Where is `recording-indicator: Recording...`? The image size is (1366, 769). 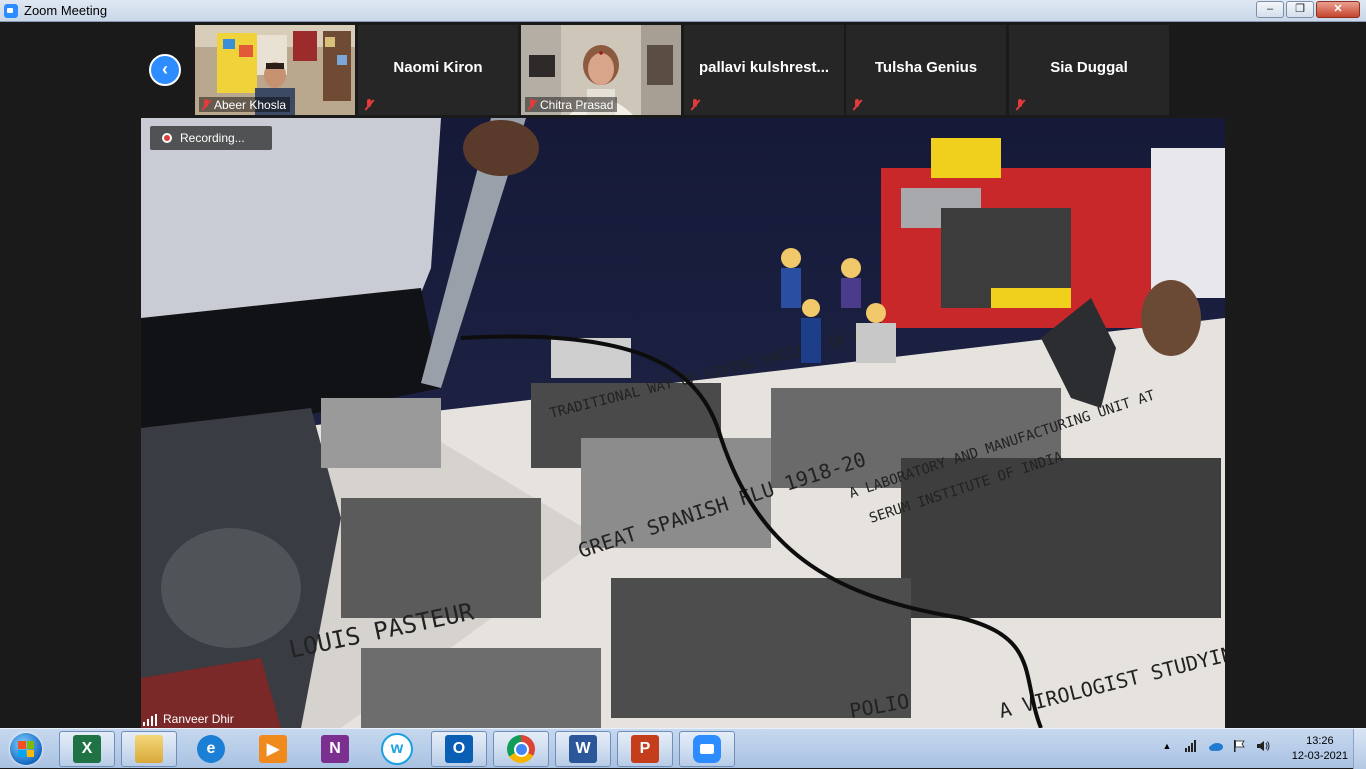 recording-indicator: Recording... is located at coordinates (211, 138).